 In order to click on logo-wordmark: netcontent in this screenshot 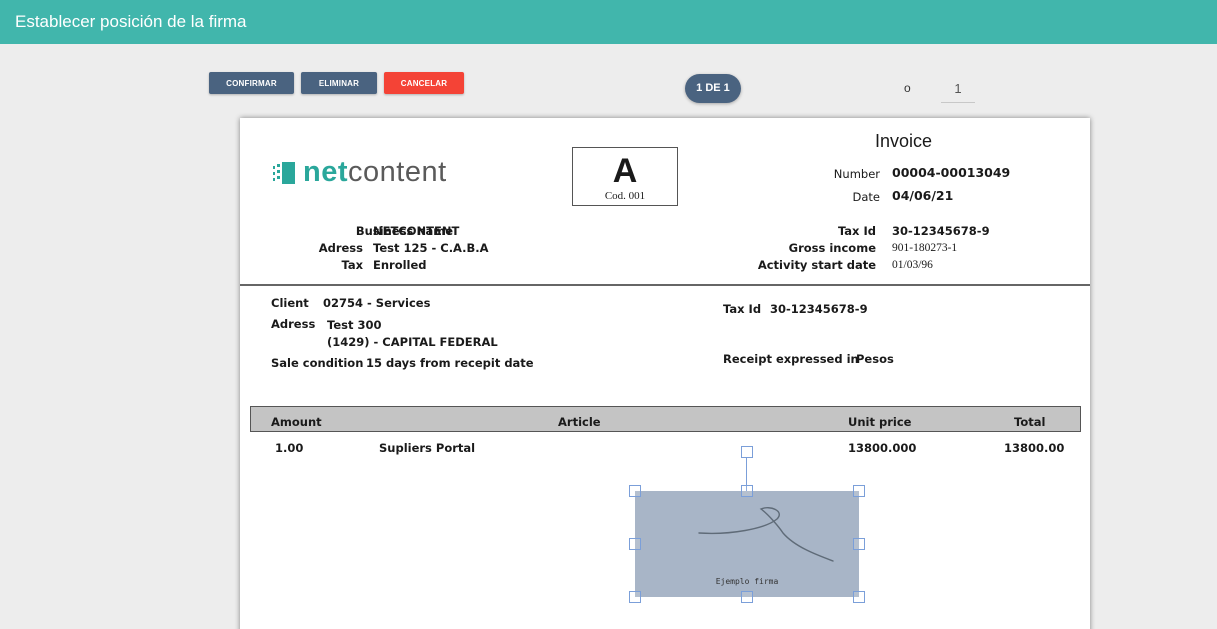, I will do `click(375, 172)`.